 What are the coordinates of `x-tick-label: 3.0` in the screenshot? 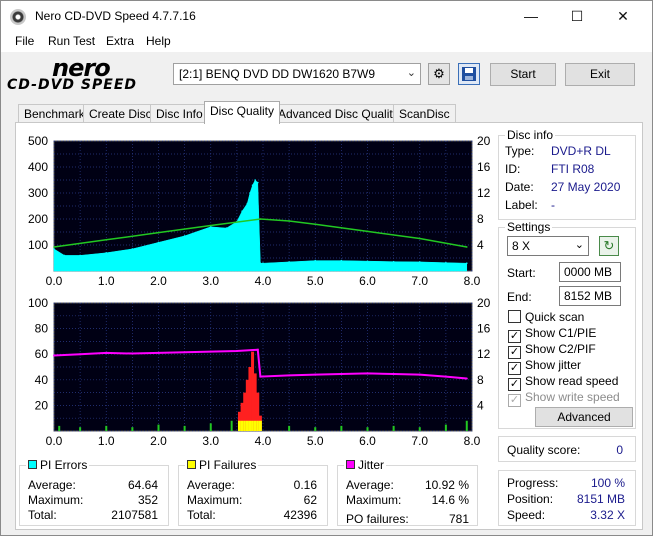 It's located at (210, 441).